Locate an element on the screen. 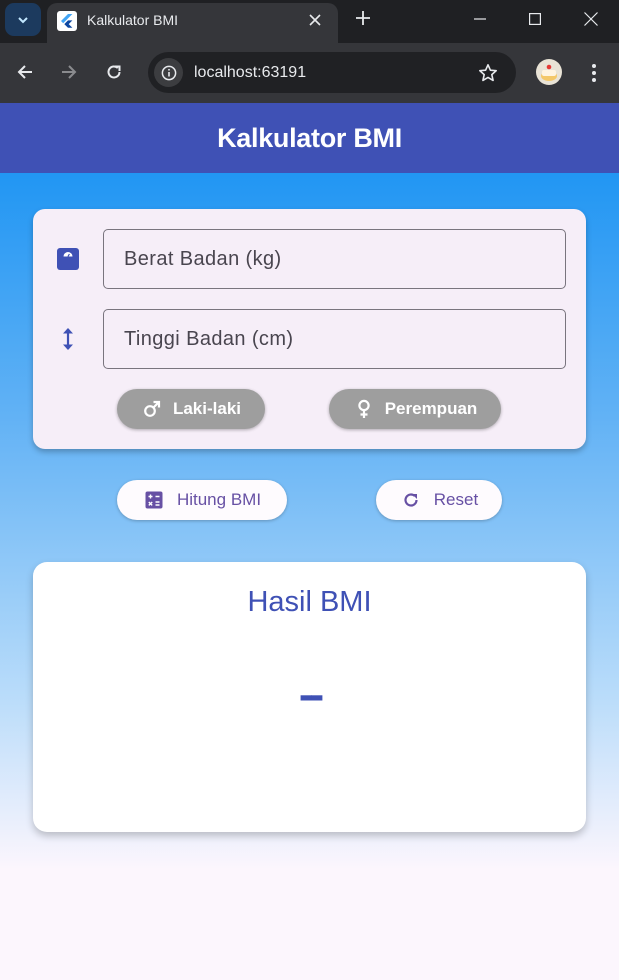 The width and height of the screenshot is (619, 980). height-field-label: Tinggi Badan (cm) is located at coordinates (209, 339).